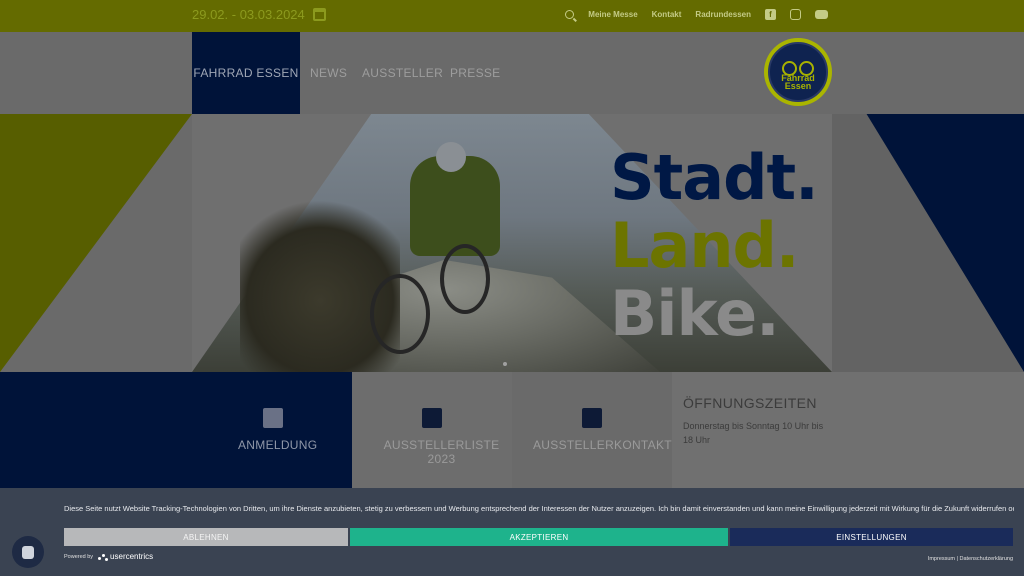 This screenshot has height=576, width=1024. Describe the element at coordinates (798, 65) in the screenshot. I see `bicycle-icon` at that location.